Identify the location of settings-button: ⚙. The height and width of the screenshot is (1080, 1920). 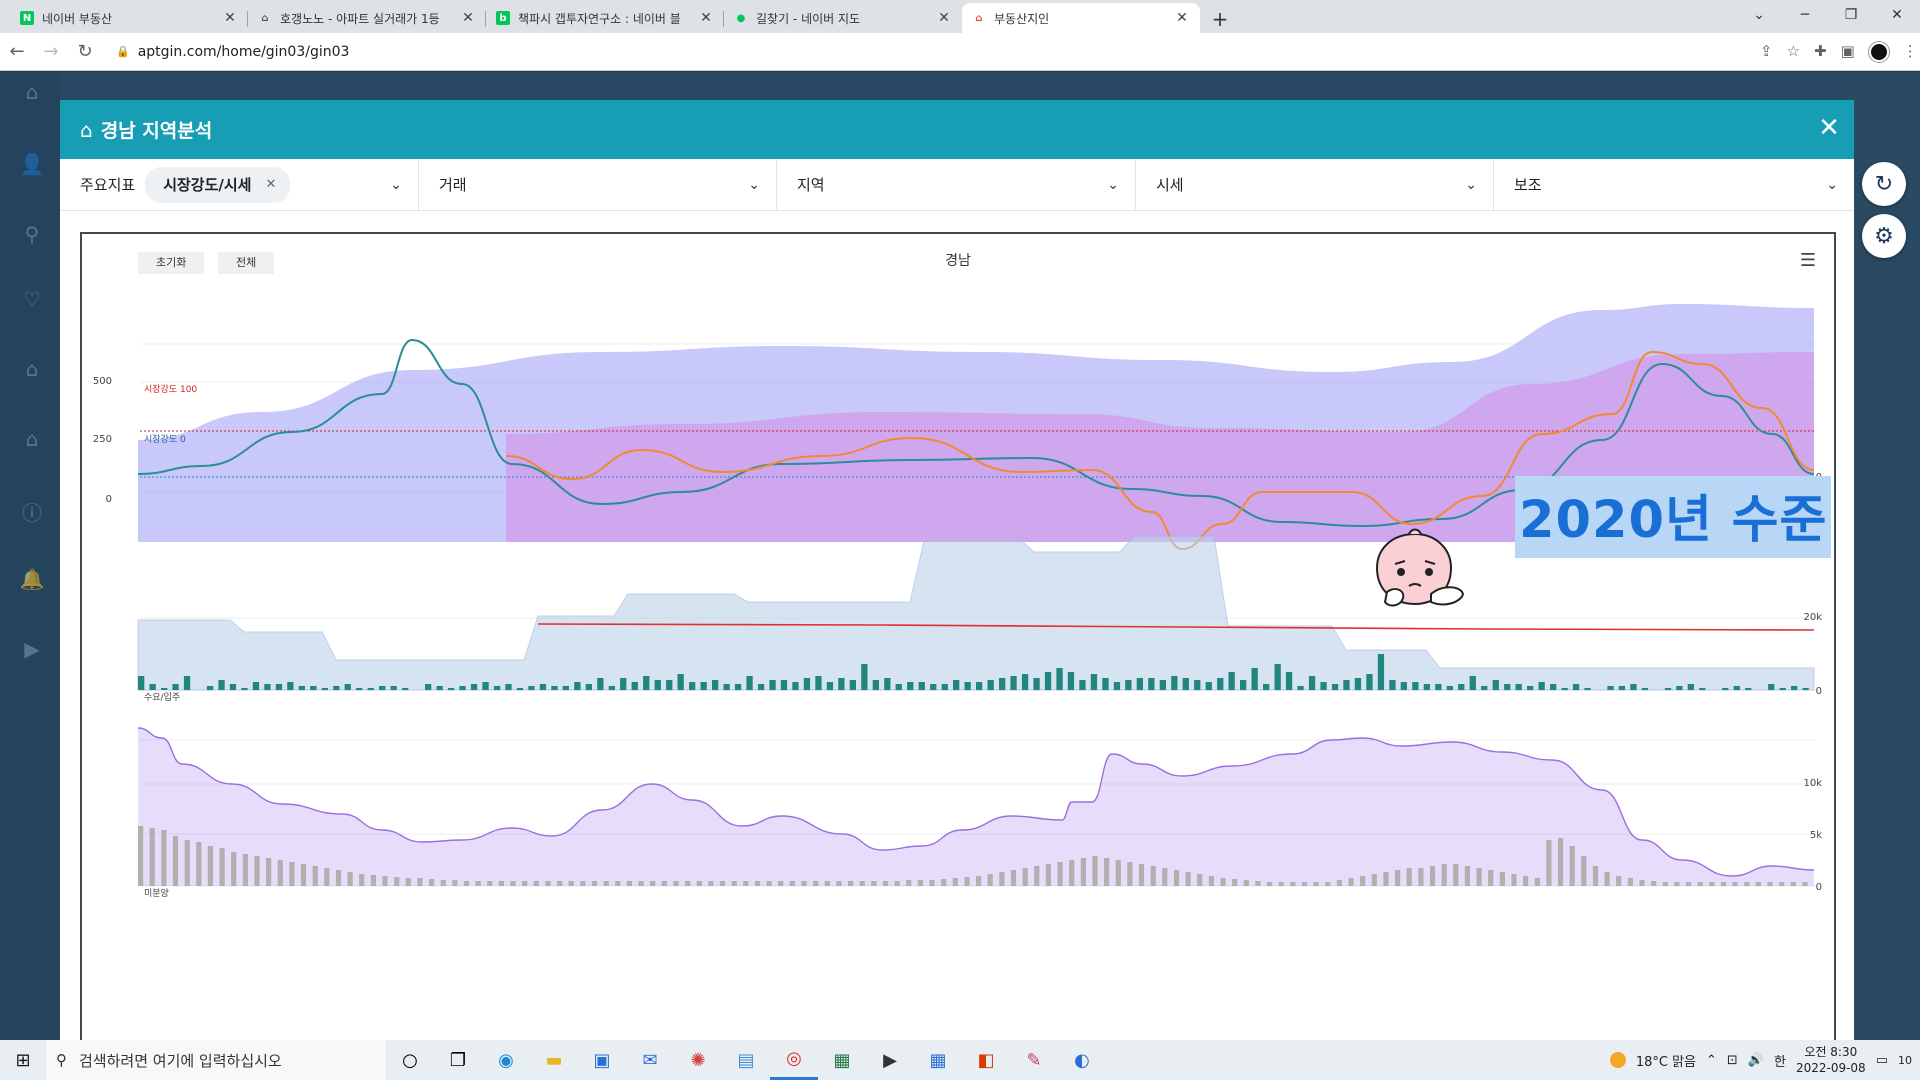
(1884, 236).